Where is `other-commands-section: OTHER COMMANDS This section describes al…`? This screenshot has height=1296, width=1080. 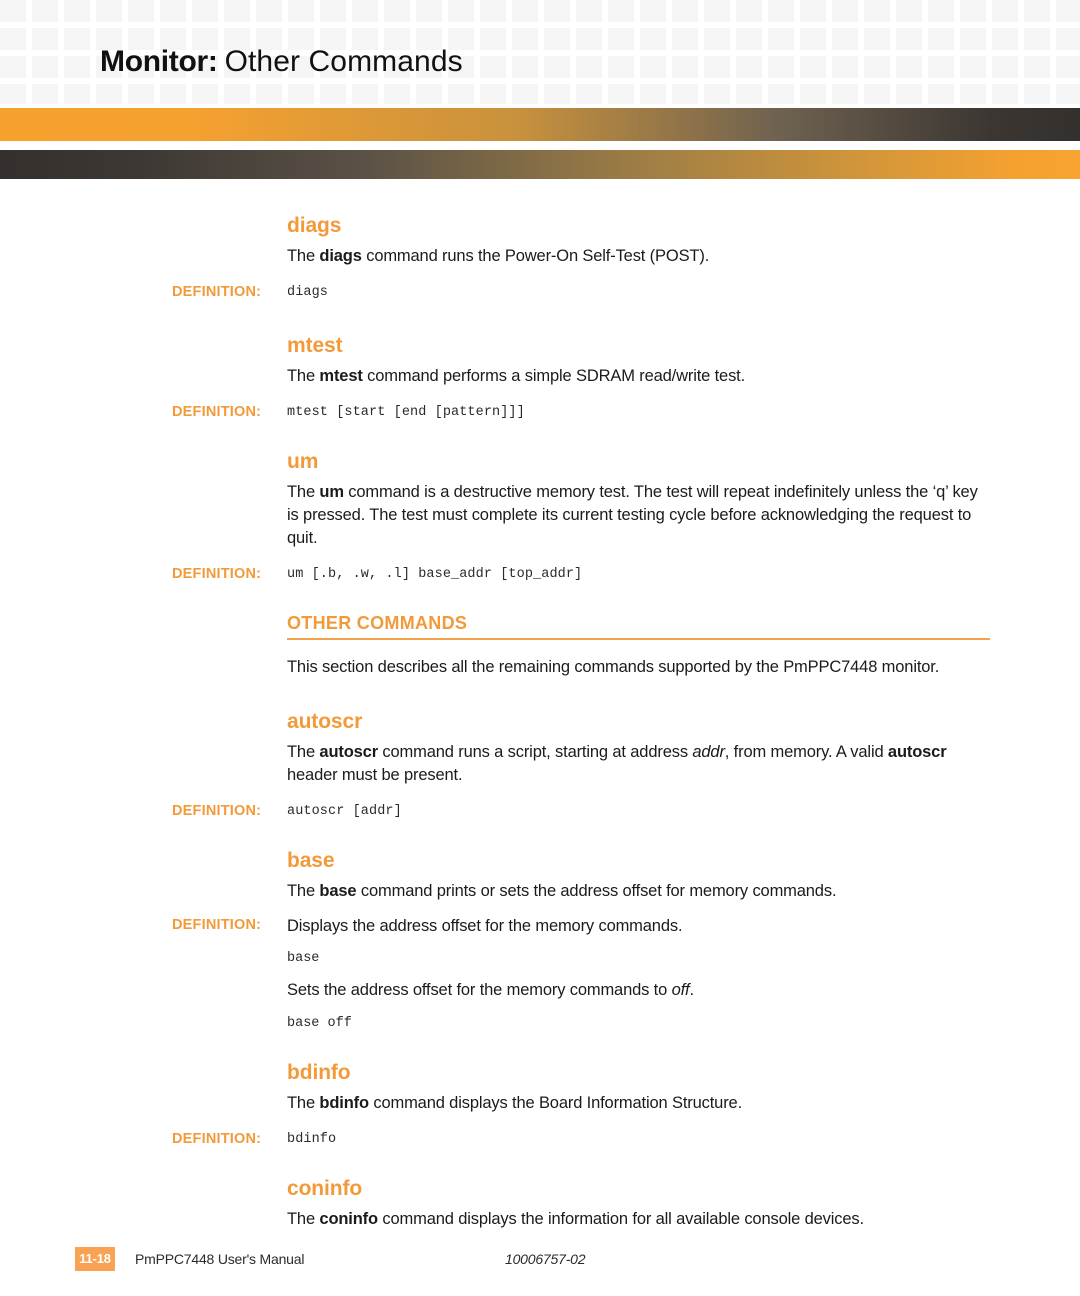
other-commands-section: OTHER COMMANDS This section describes al… is located at coordinates (540, 645).